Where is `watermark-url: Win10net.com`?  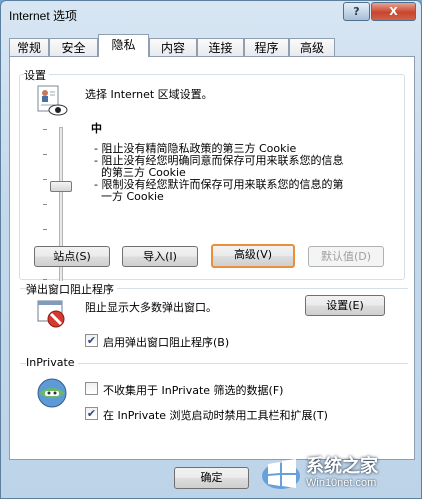
watermark-url: Win10net.com is located at coordinates (341, 483).